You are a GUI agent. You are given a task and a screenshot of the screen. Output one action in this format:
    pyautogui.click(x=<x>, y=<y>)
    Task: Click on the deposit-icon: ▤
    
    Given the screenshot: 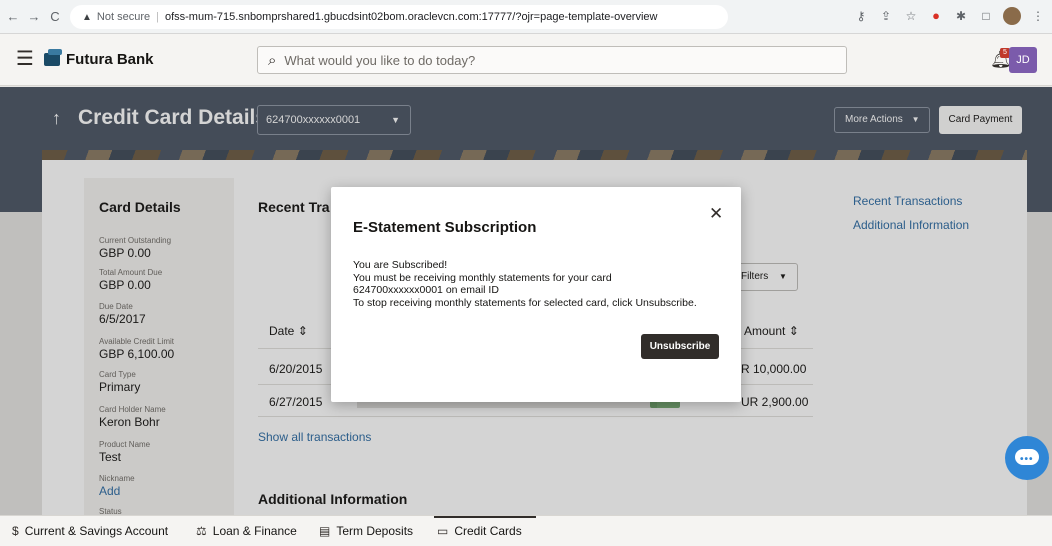 What is the action you would take?
    pyautogui.click(x=325, y=531)
    